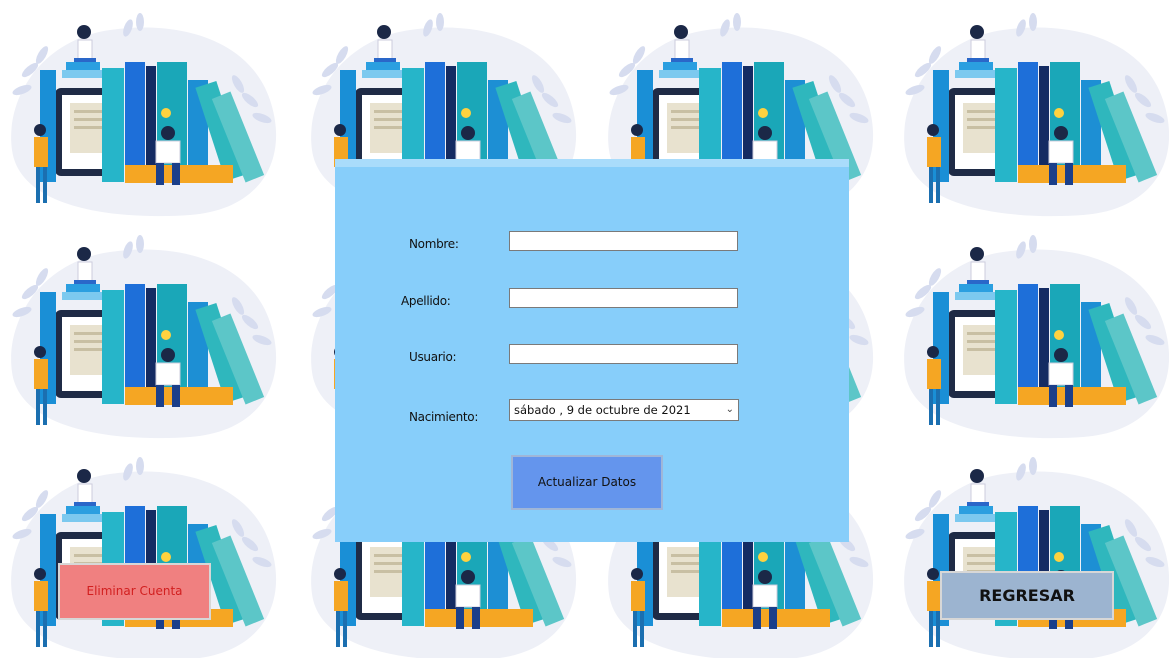 This screenshot has width=1169, height=658. Describe the element at coordinates (434, 244) in the screenshot. I see `nombre-label: Nombre:` at that location.